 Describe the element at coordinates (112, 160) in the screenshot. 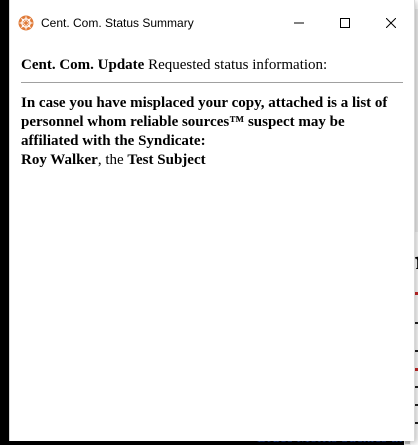

I see `suspect-separator: , the` at that location.